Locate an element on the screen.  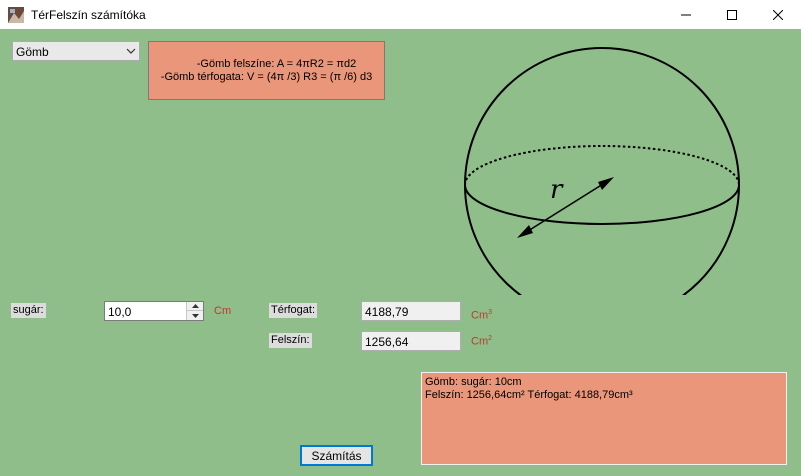
volume-value: 4188,79 is located at coordinates (387, 312).